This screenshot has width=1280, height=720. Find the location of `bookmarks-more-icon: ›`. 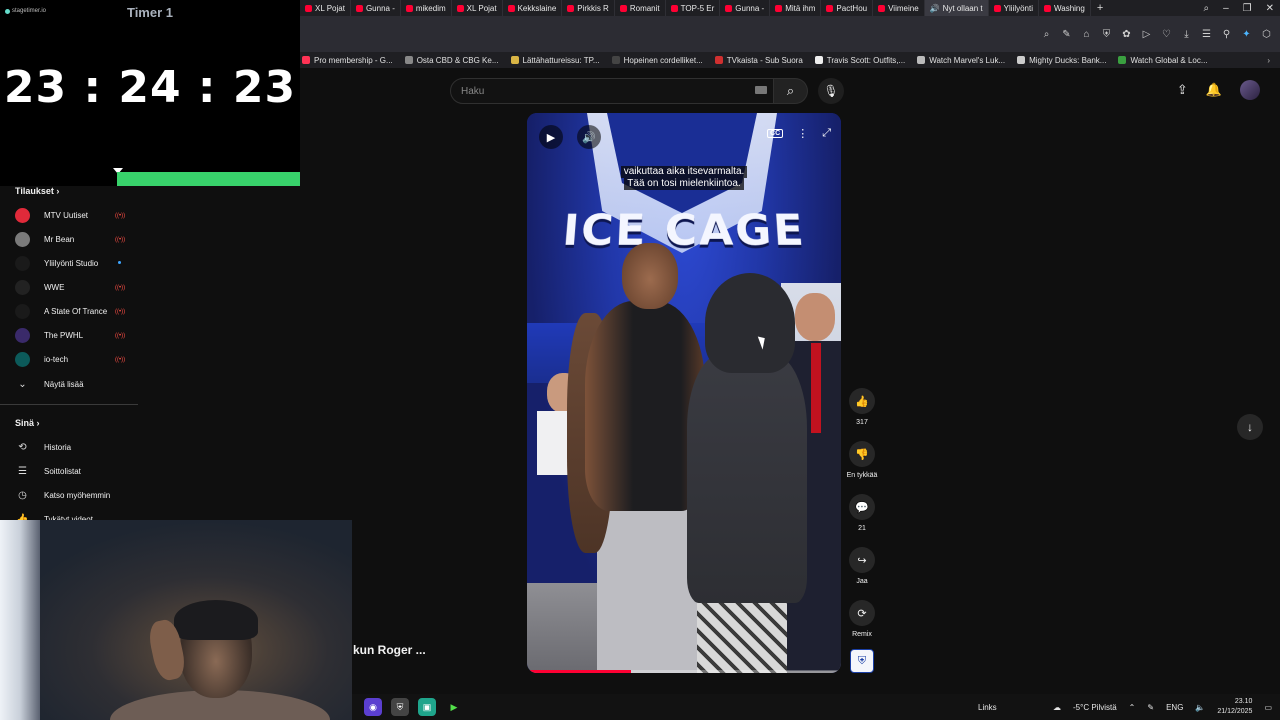

bookmarks-more-icon: › is located at coordinates (1273, 60).